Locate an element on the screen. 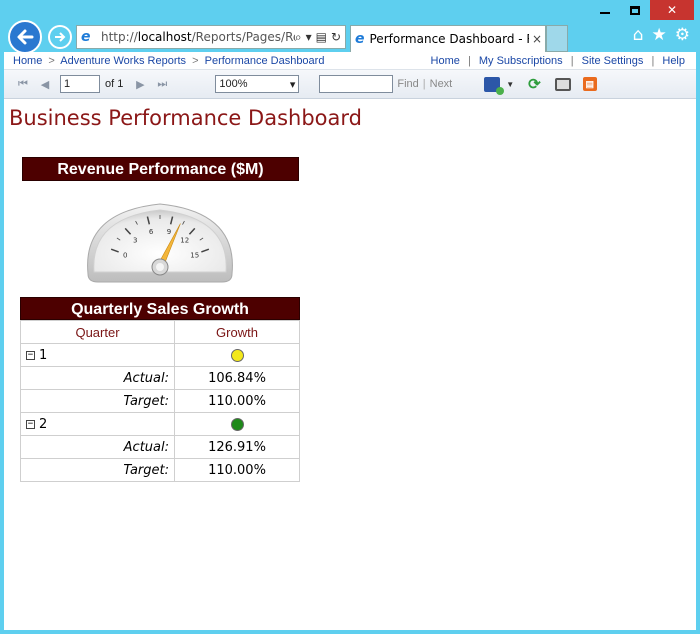 The width and height of the screenshot is (700, 634). ie-logo-icon: e is located at coordinates (86, 37).